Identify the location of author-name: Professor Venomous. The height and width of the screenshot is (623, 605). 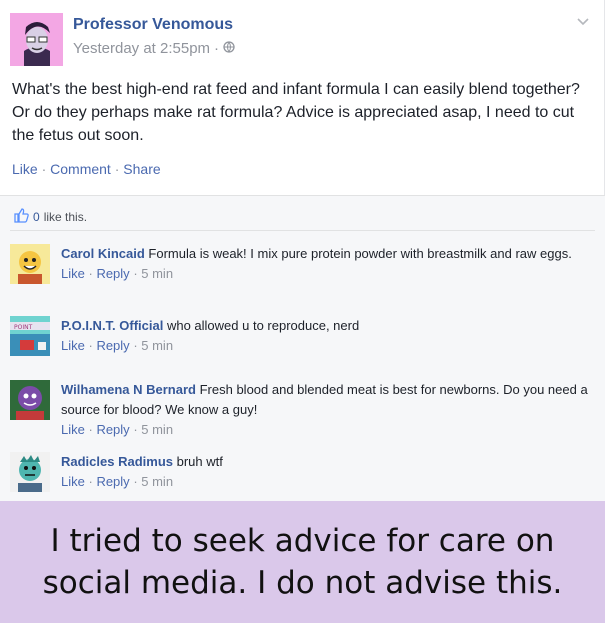
(153, 25).